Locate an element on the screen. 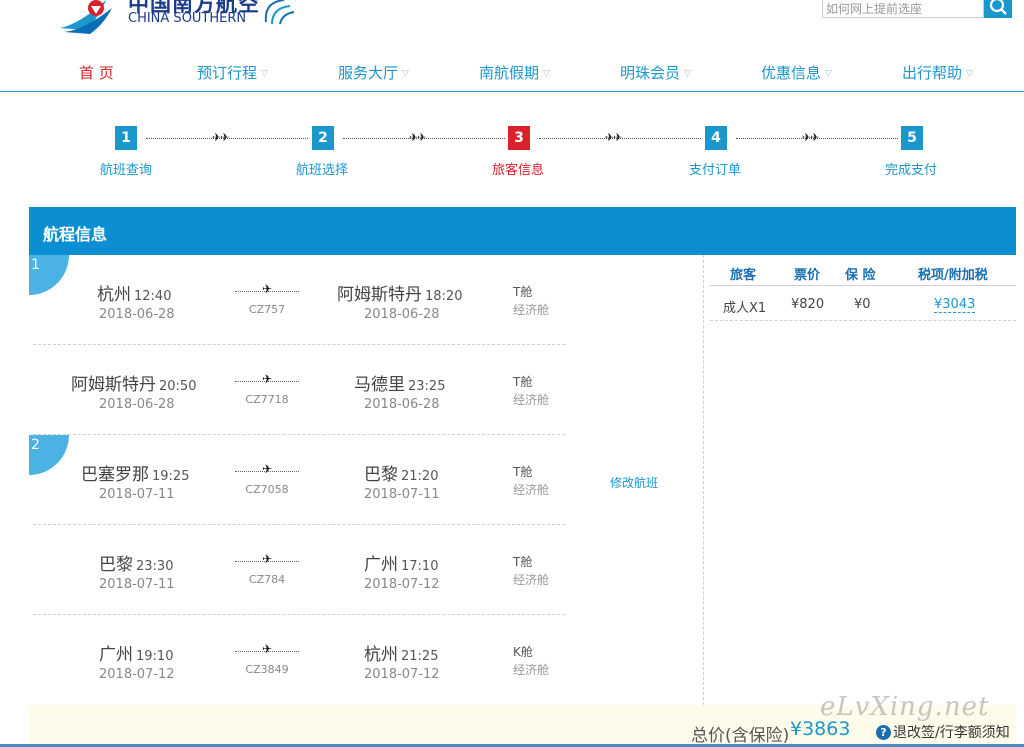  departure-city: 广州 19:10 is located at coordinates (136, 652).